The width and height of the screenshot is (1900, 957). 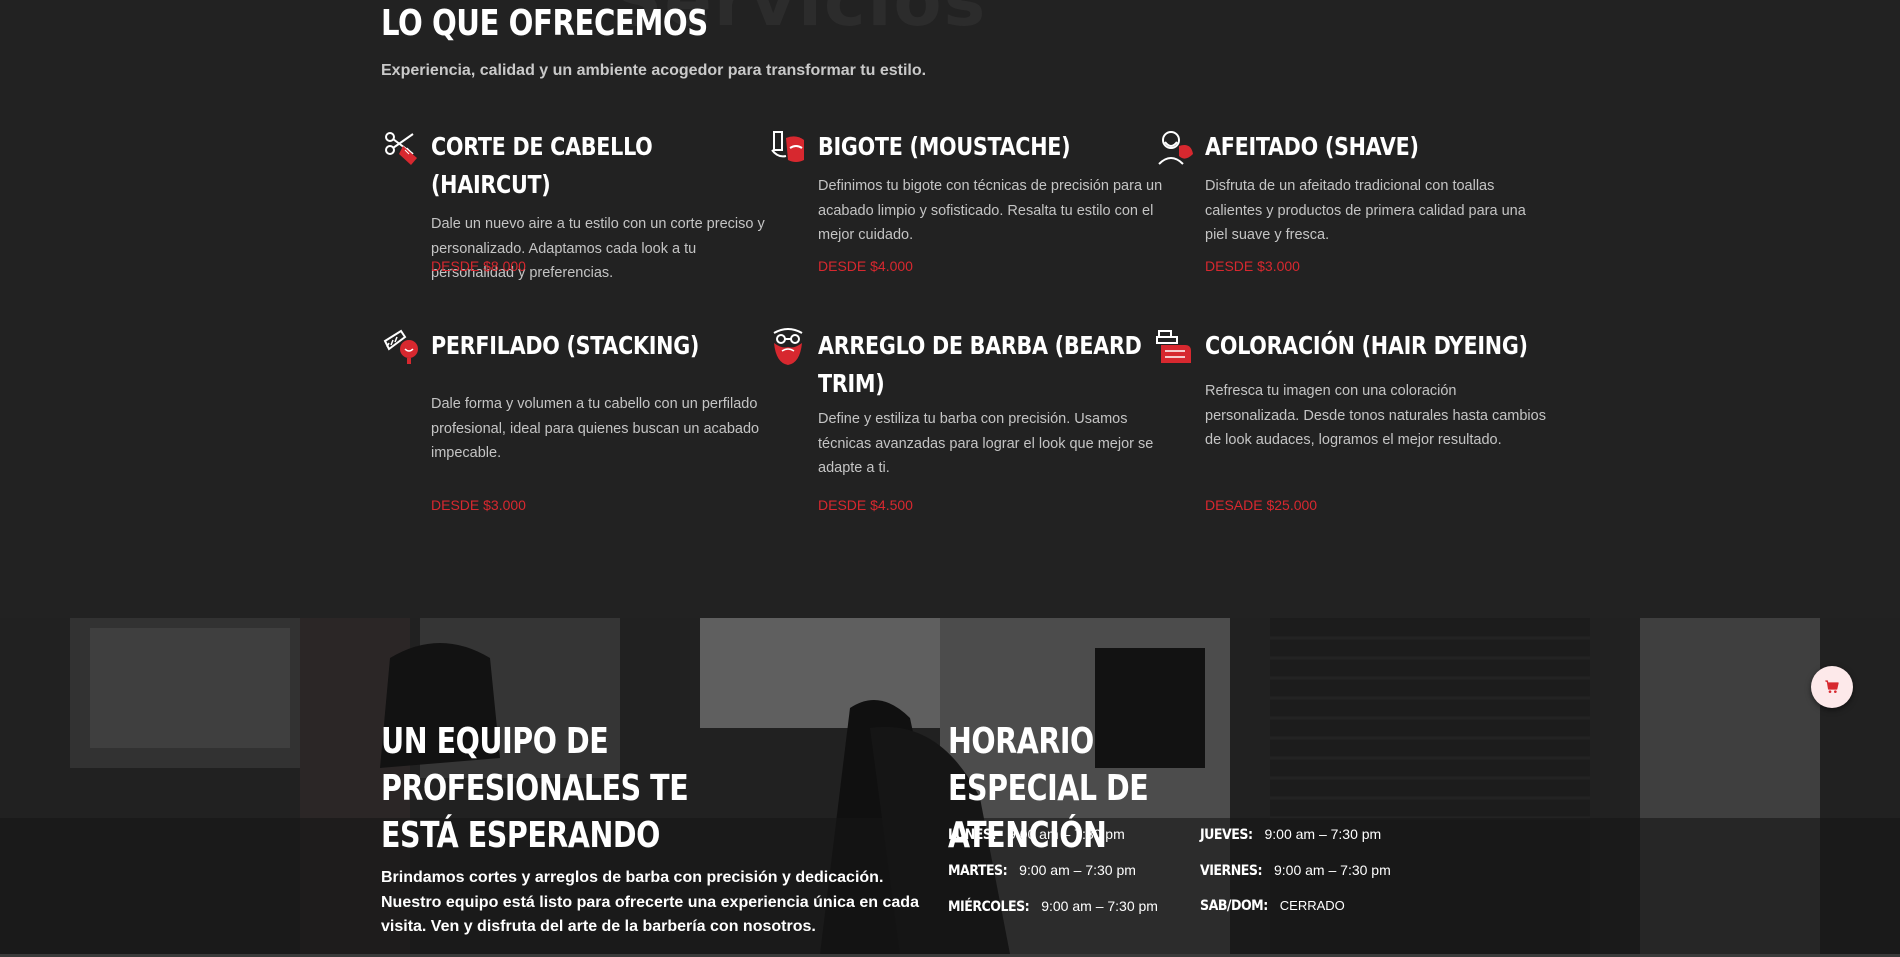 What do you see at coordinates (401, 148) in the screenshot?
I see `scissors-comb-icon` at bounding box center [401, 148].